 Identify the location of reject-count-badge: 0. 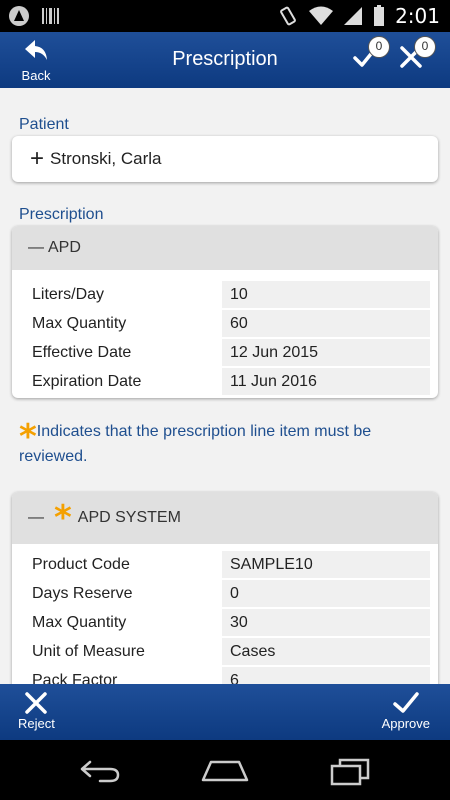
(425, 47).